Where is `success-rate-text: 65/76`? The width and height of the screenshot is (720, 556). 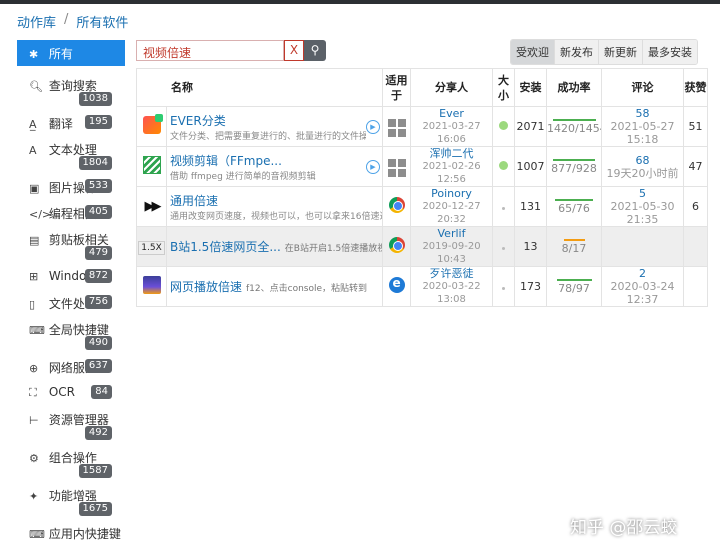 success-rate-text: 65/76 is located at coordinates (574, 208).